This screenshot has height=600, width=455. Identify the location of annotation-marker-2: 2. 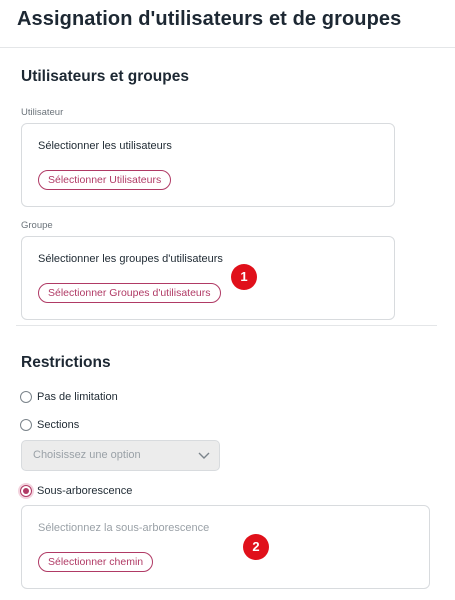
(256, 547).